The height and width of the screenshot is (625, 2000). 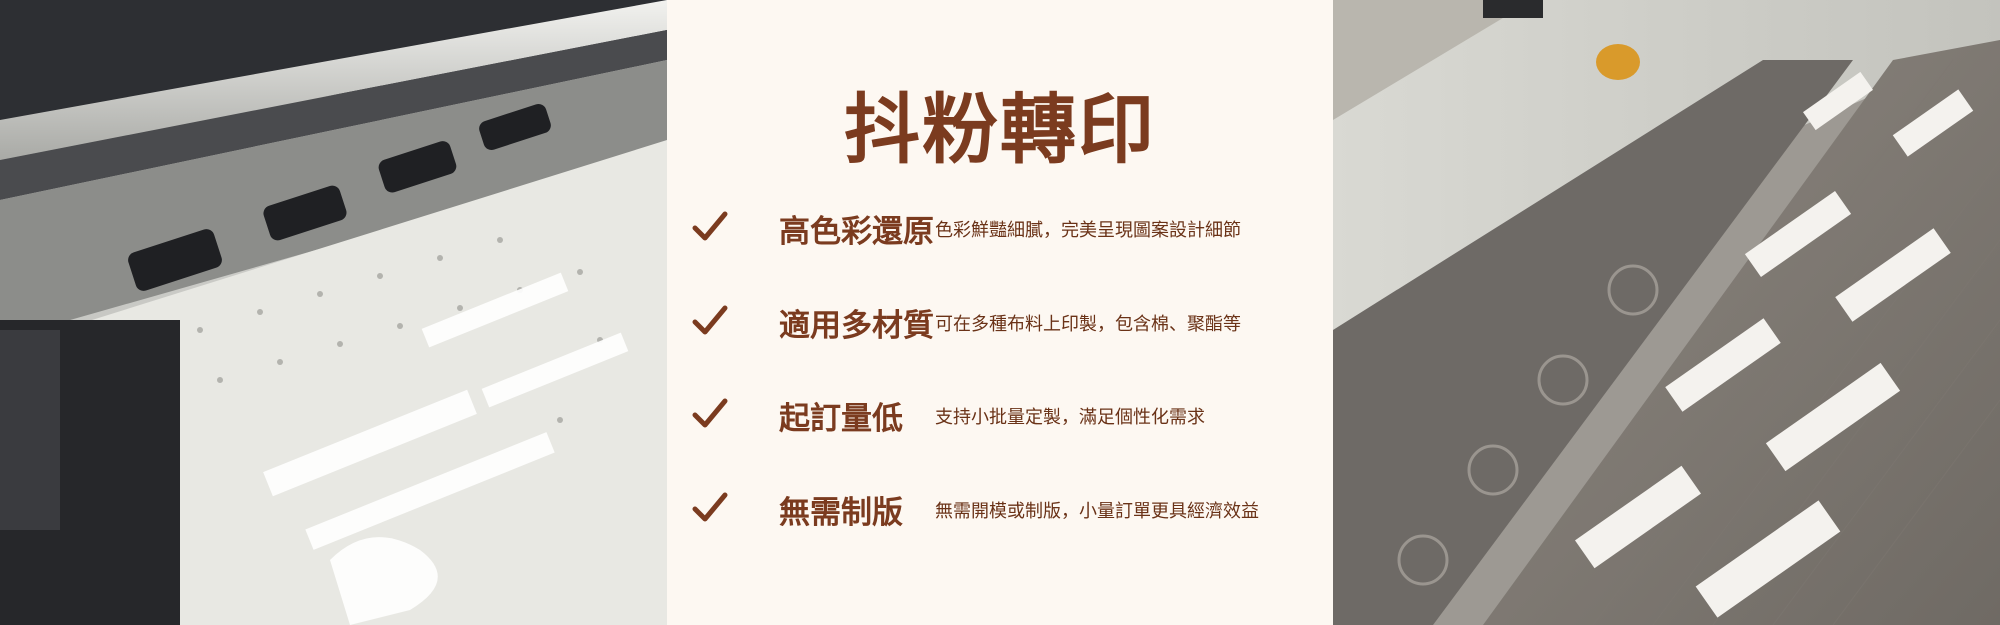 I want to click on feature-description: 色彩鮮豔細膩，完美呈現圖案設計細節, so click(x=1088, y=230).